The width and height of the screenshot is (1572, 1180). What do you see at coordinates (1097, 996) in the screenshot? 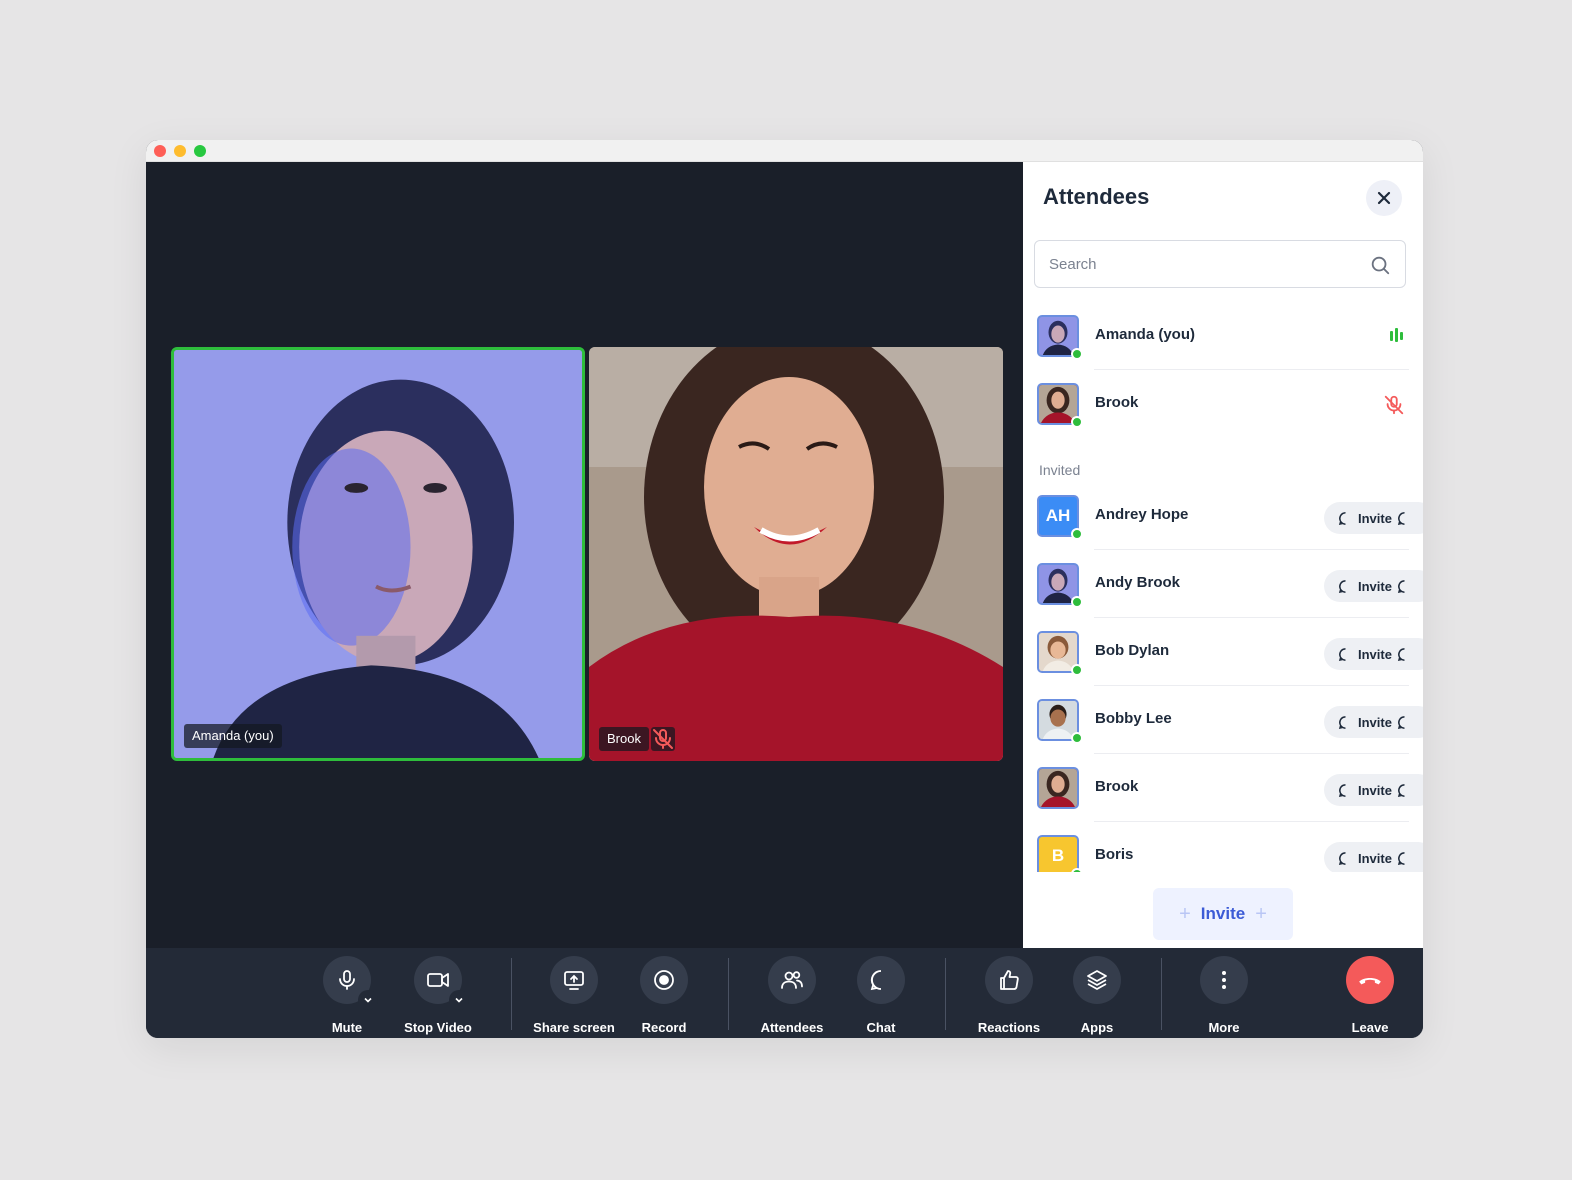
I see `apps-button: Apps` at bounding box center [1097, 996].